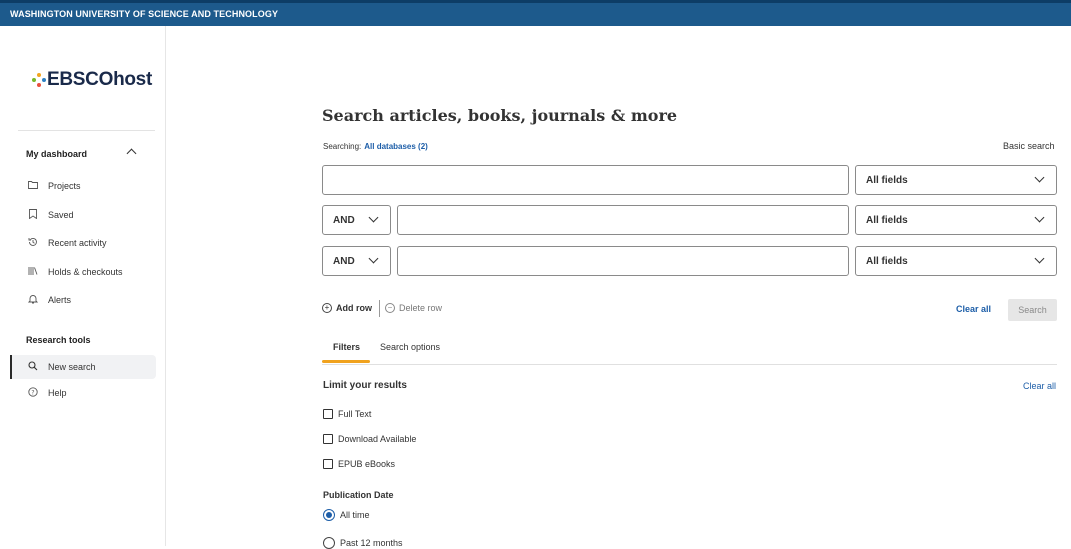 Image resolution: width=1071 pixels, height=549 pixels. I want to click on ebscohost-logo: EBSCOhost, so click(92, 80).